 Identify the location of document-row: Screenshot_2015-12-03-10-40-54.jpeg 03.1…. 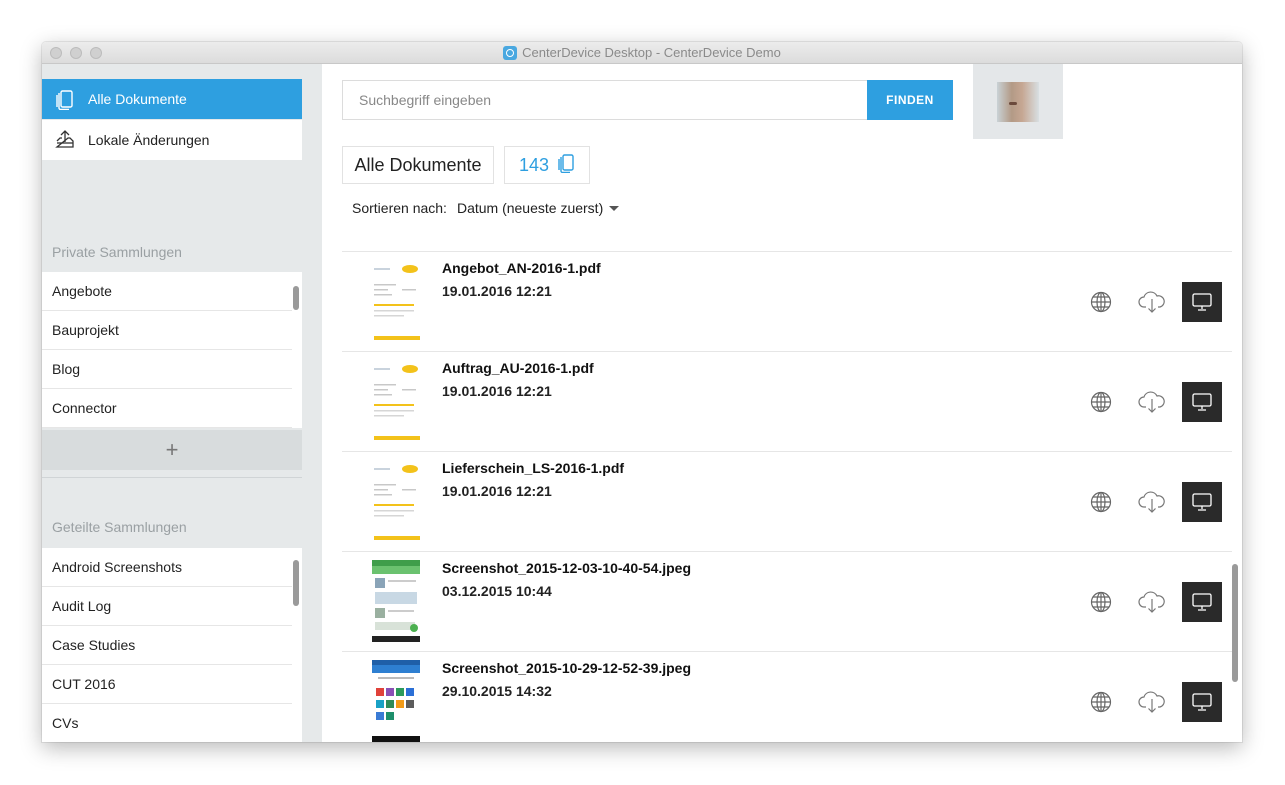
(787, 601).